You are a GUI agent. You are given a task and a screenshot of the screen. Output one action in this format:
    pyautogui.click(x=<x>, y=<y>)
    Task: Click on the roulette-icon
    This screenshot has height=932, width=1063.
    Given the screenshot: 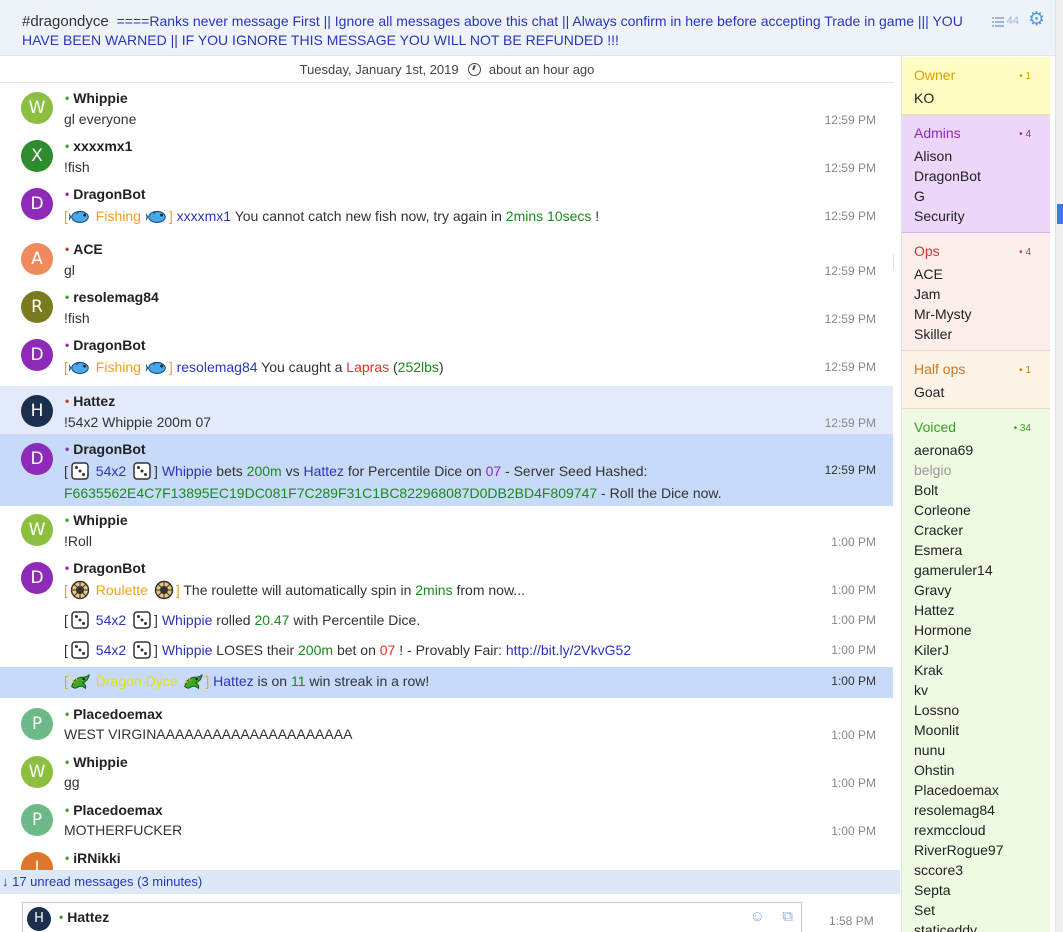 What is the action you would take?
    pyautogui.click(x=80, y=590)
    